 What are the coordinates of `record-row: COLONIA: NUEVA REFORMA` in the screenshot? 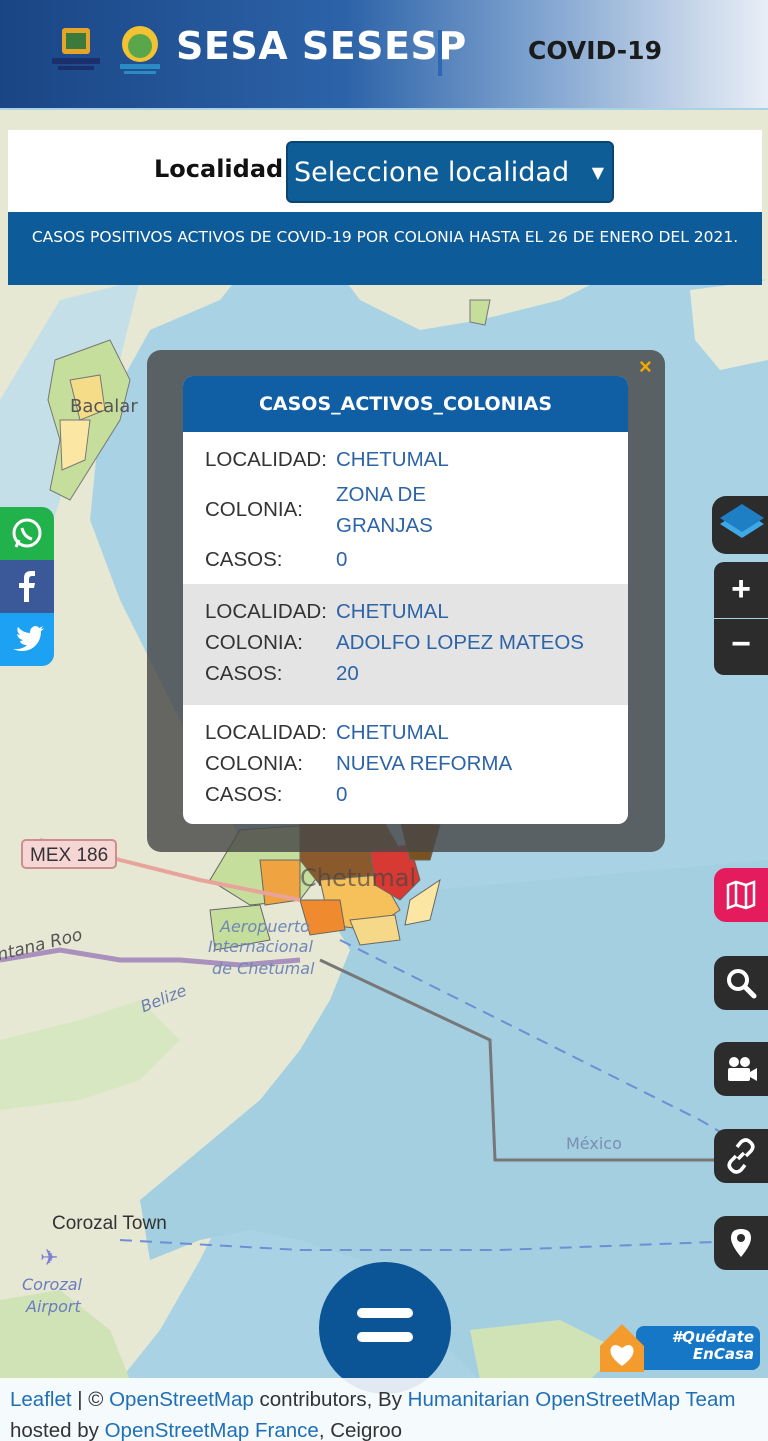 It's located at (416, 764).